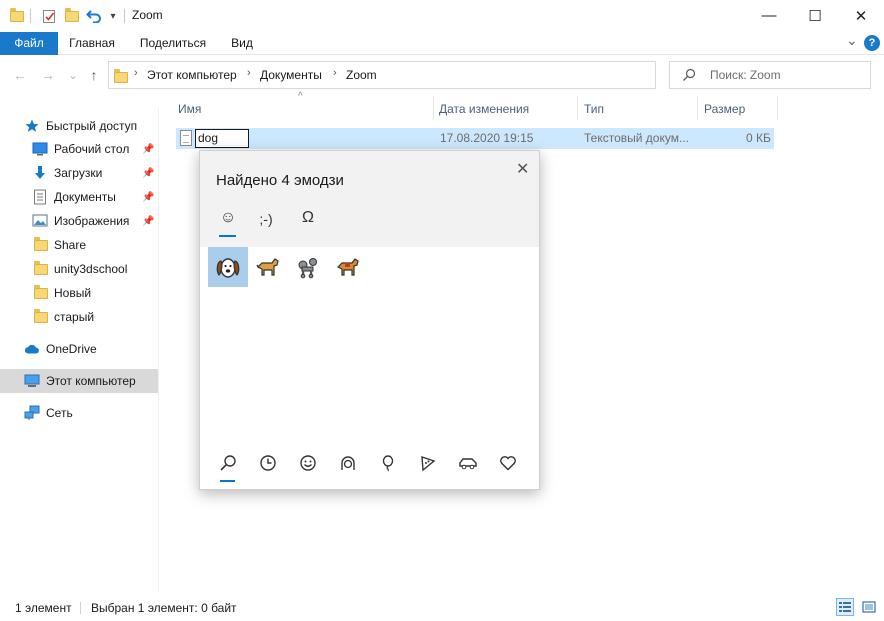 The image size is (884, 621). I want to click on back-button: ←, so click(20, 75).